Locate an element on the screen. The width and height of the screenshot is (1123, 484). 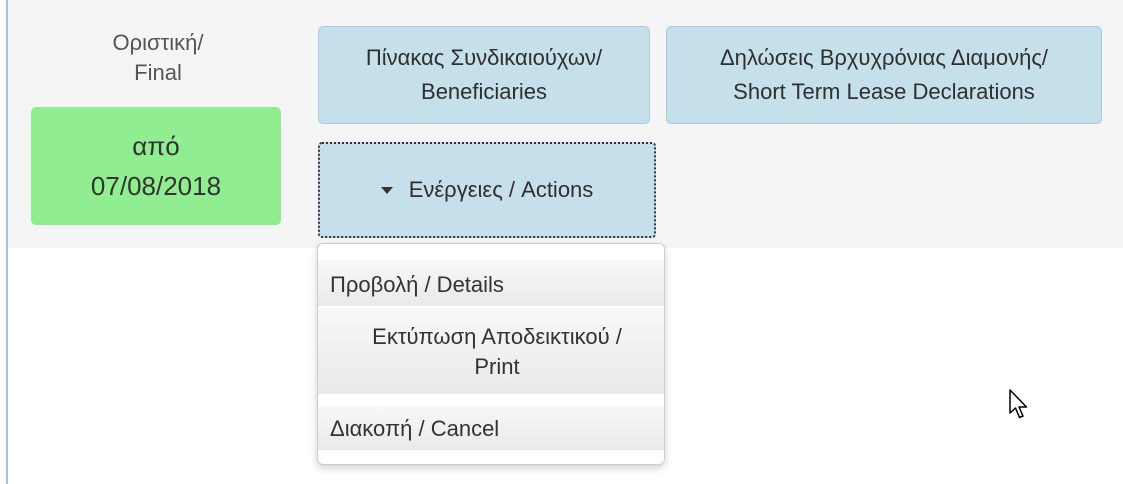
menu-item-print-line2: Print is located at coordinates (497, 366).